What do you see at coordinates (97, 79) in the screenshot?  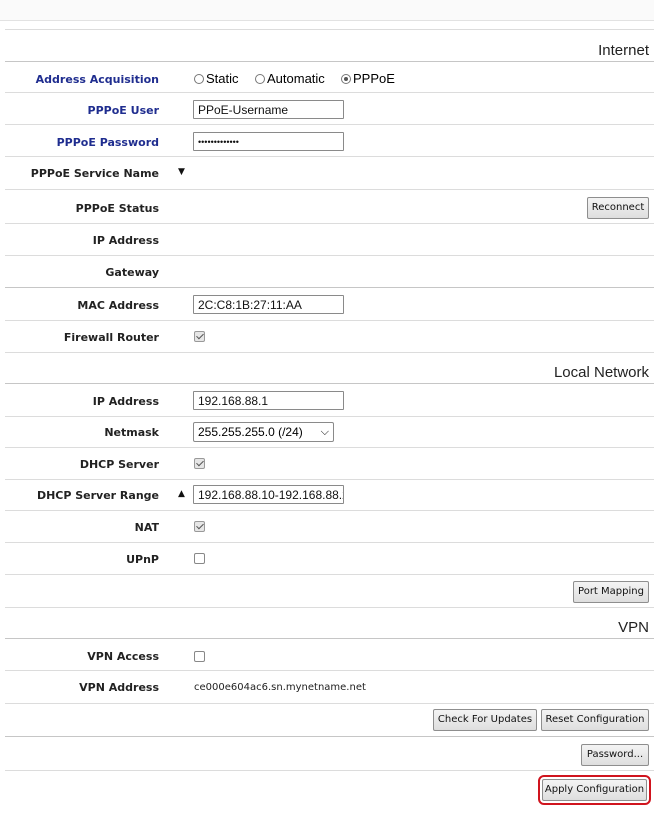 I see `address-acquisition-label: Address Acquisition` at bounding box center [97, 79].